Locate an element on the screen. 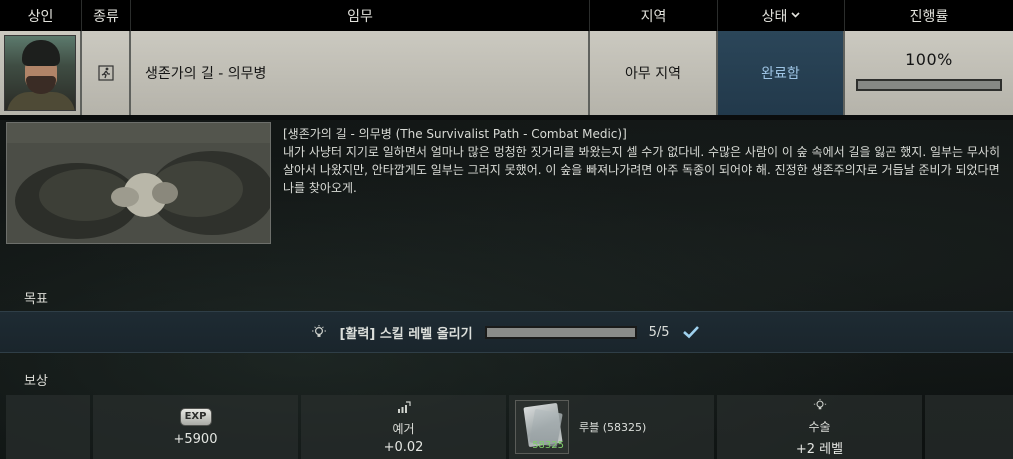  type-cell is located at coordinates (106, 73).